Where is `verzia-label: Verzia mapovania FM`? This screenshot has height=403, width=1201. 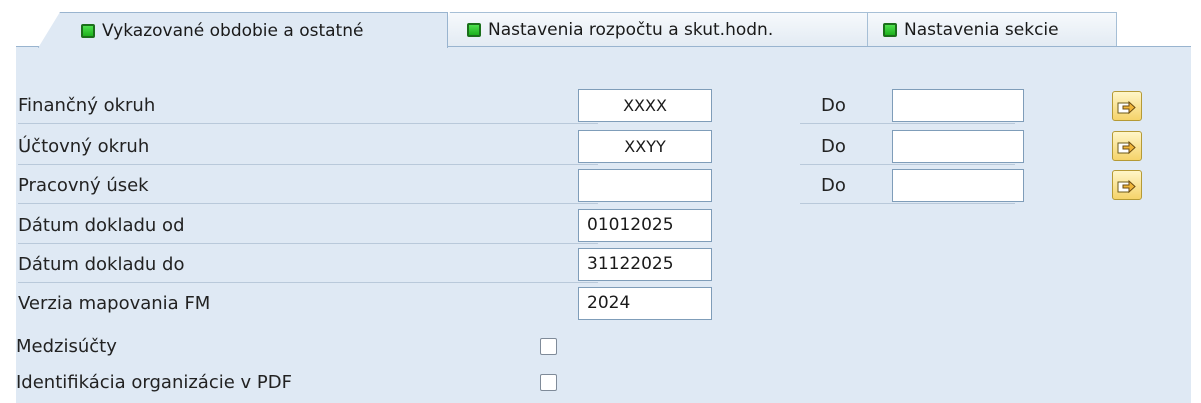
verzia-label: Verzia mapovania FM is located at coordinates (114, 303).